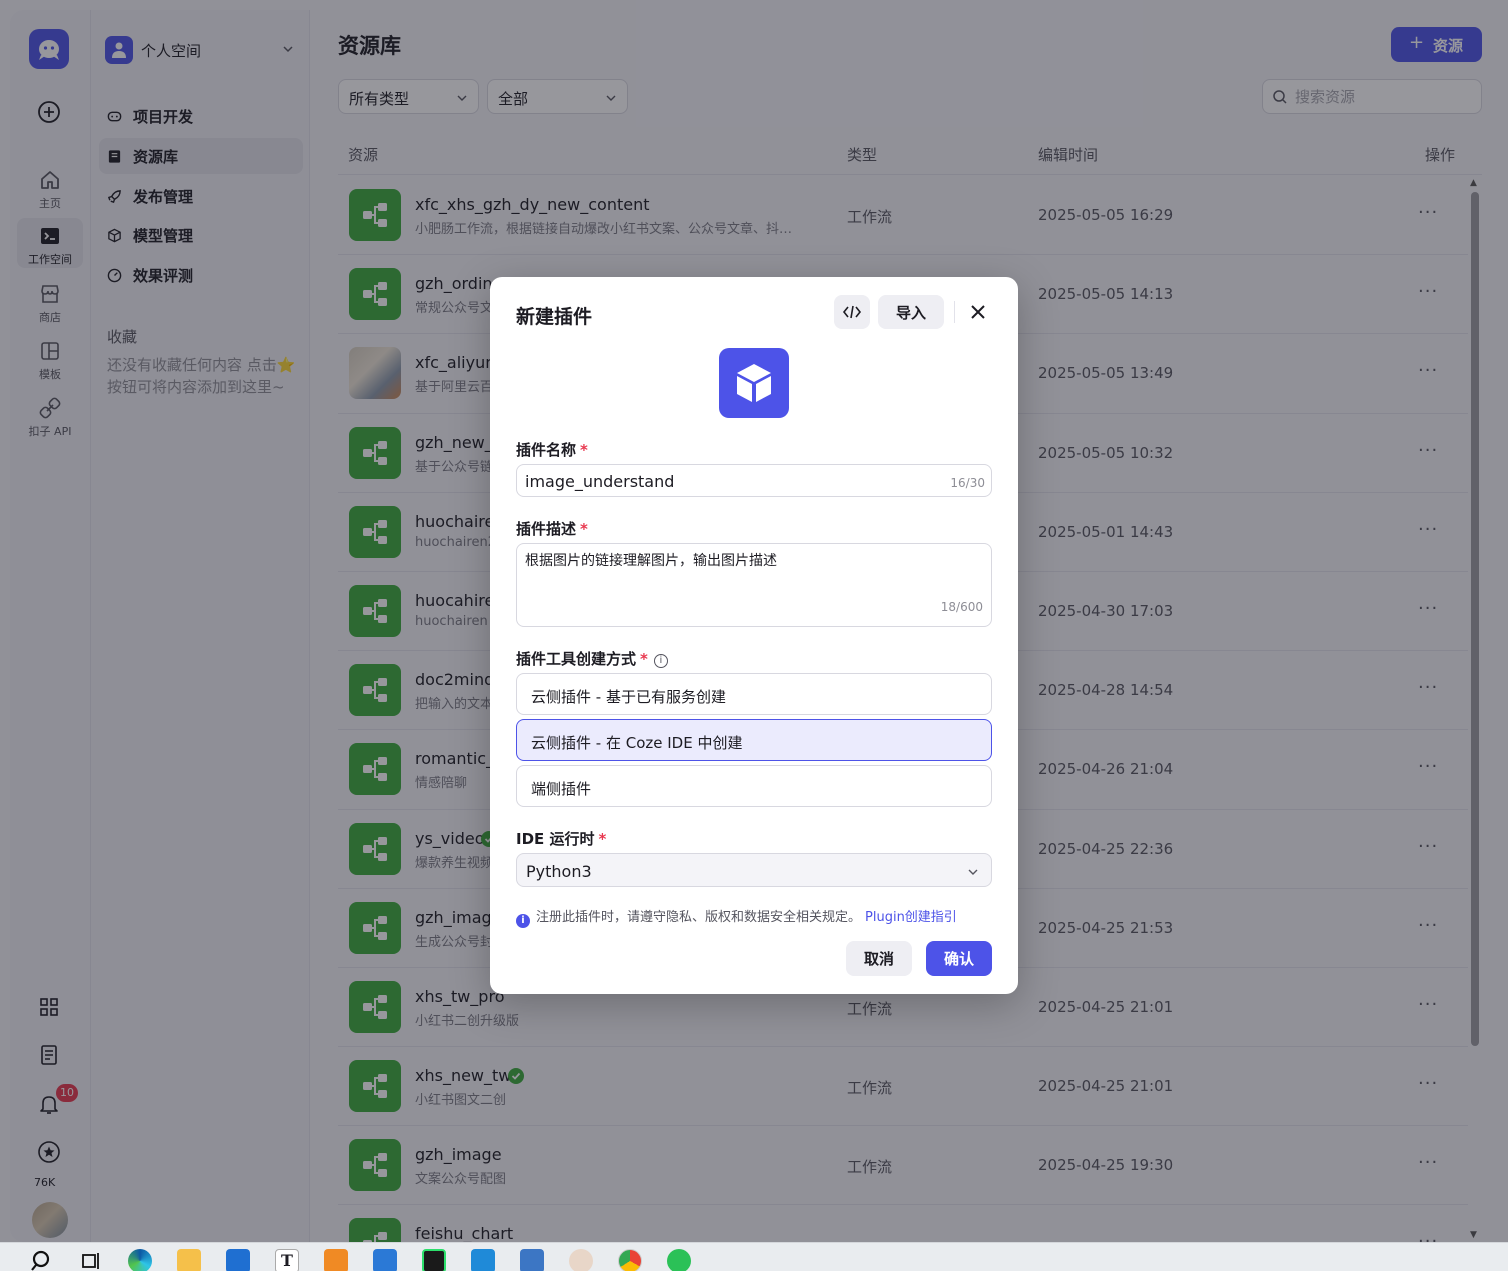 The height and width of the screenshot is (1271, 1508). I want to click on plugin-desc-textarea: 根据图片的链接理解图片，输出图片描述, so click(752, 576).